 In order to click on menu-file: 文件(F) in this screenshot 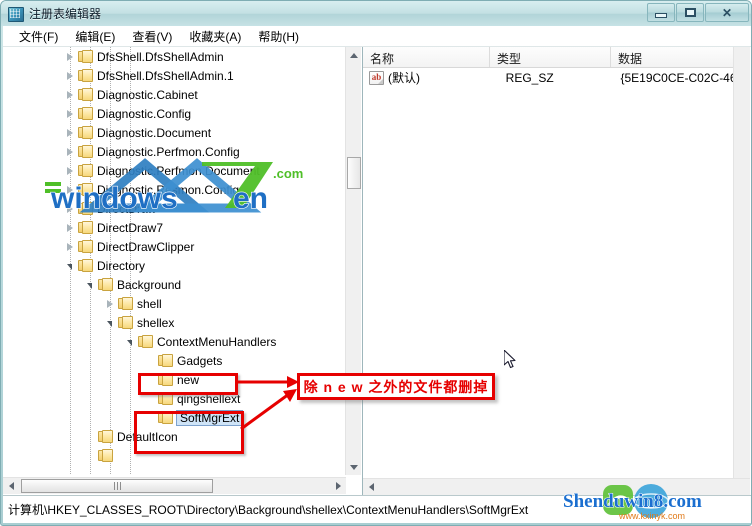, I will do `click(39, 36)`.